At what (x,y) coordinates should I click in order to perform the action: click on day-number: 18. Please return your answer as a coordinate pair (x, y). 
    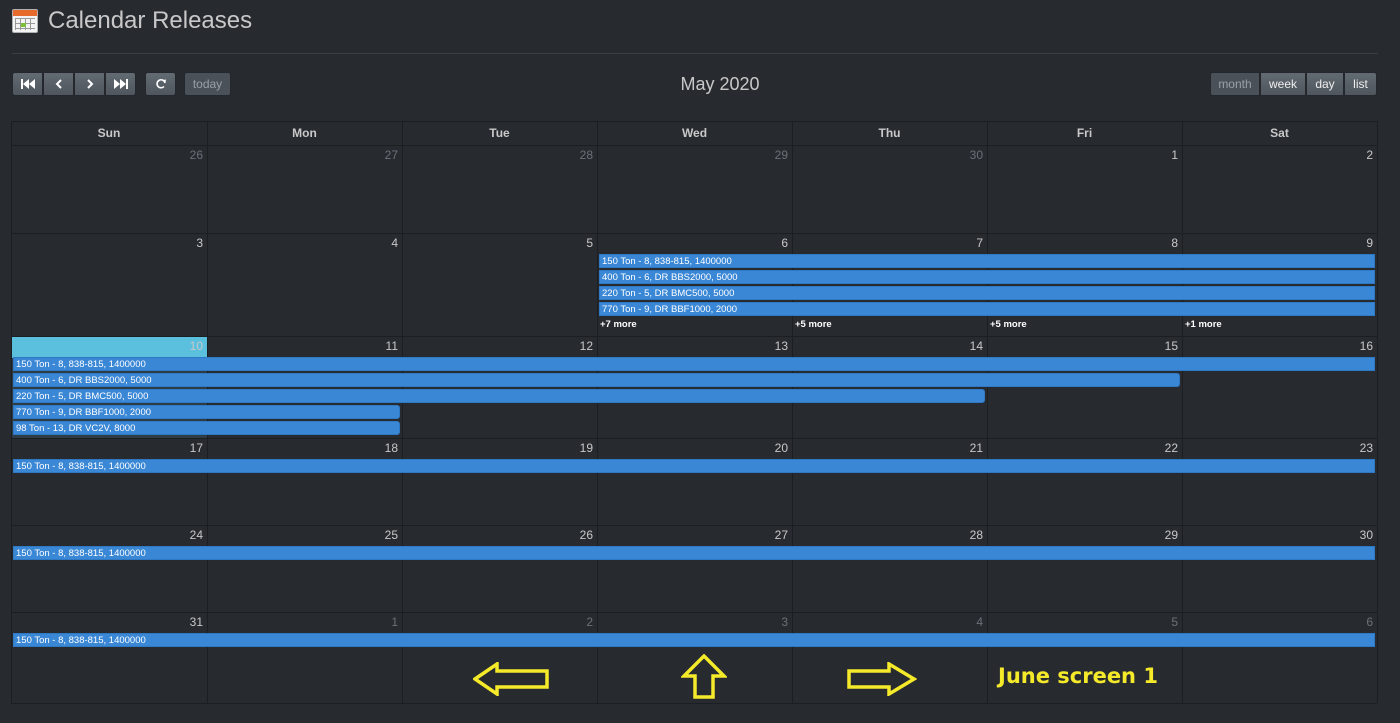
    Looking at the image, I should click on (378, 448).